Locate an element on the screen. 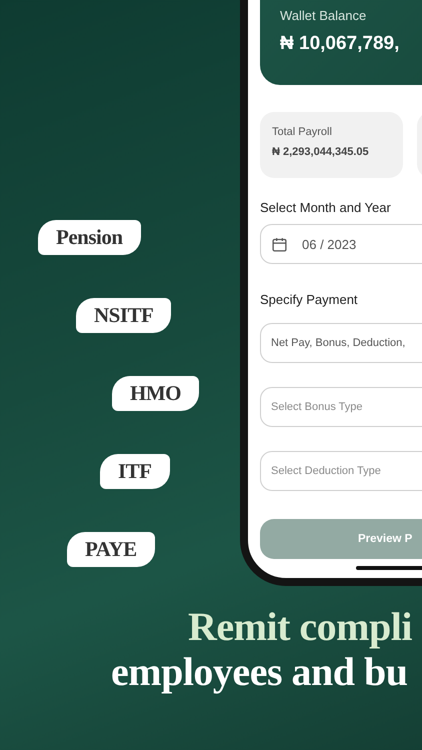 This screenshot has height=750, width=422. field-label: Specify Payment is located at coordinates (309, 299).